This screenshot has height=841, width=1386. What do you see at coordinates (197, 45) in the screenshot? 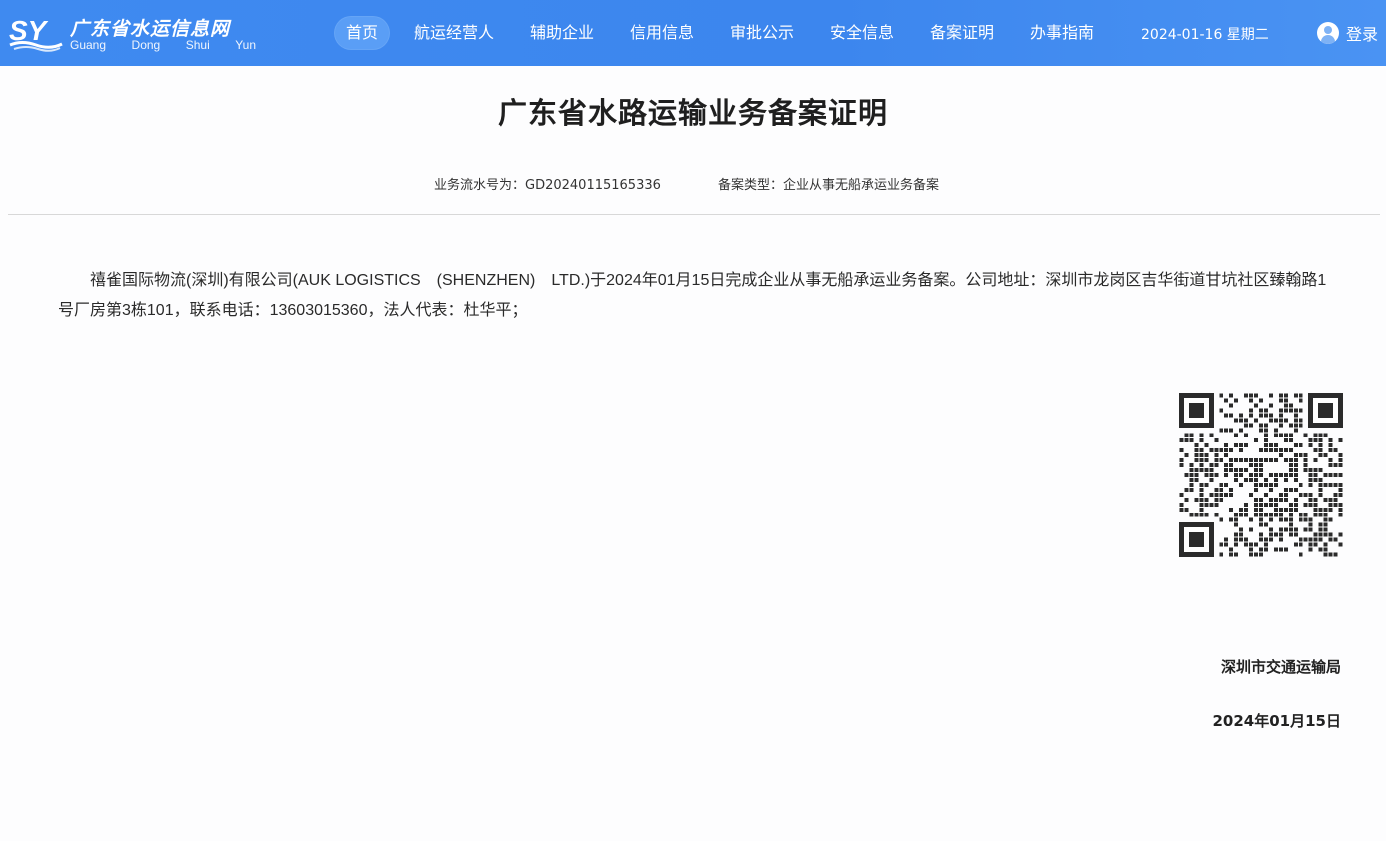
I see `logo-subtitle-word: Shui` at bounding box center [197, 45].